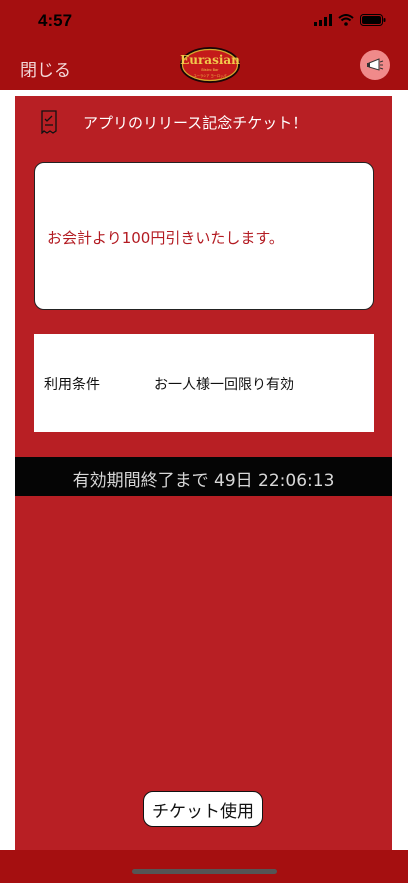  Describe the element at coordinates (165, 238) in the screenshot. I see `discount-message: お会計より100円引きいたします。` at that location.